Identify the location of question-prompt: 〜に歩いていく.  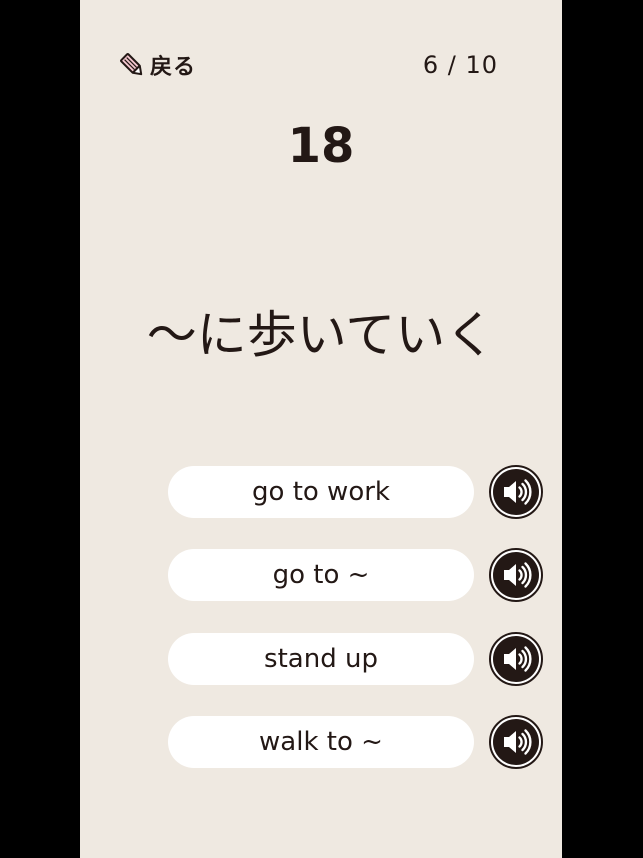
(321, 335).